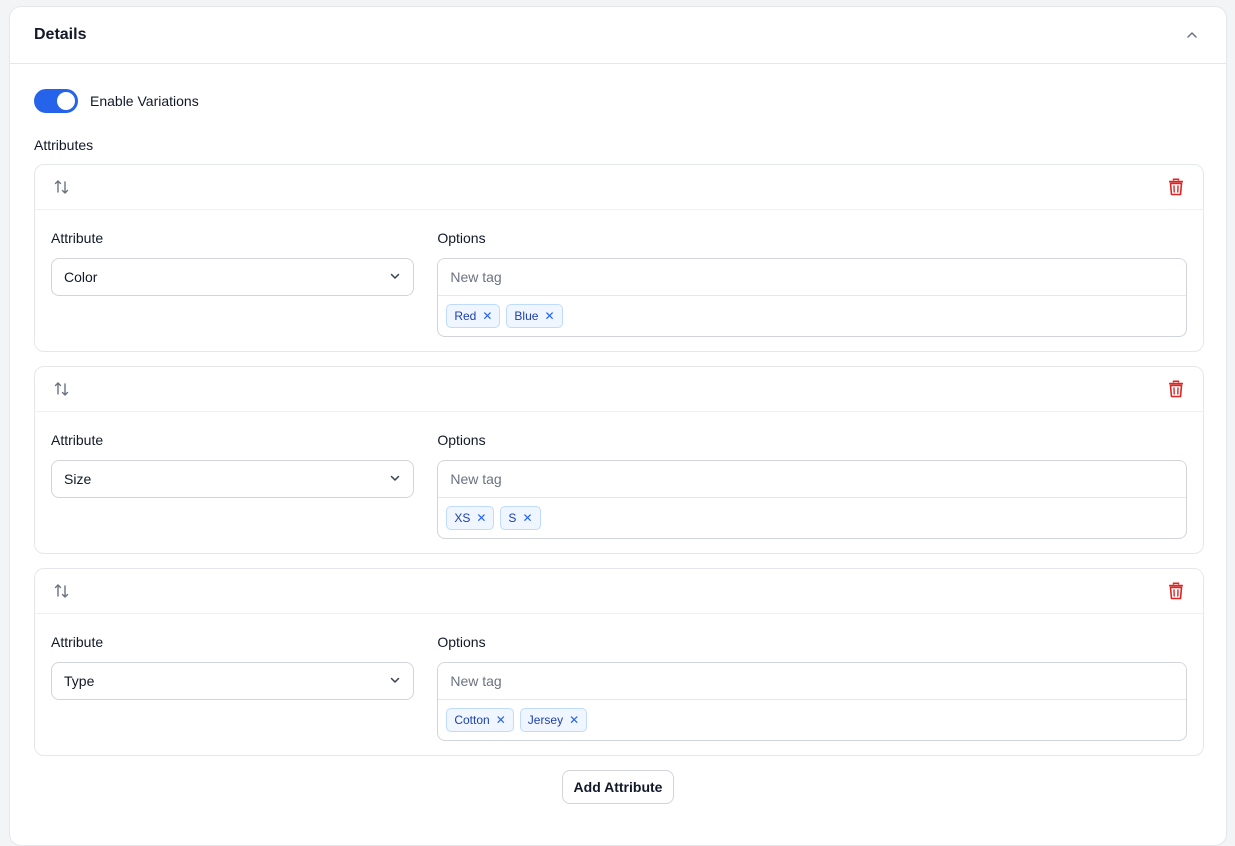 This screenshot has height=846, width=1235. I want to click on add-attribute-row: Add Attribute, so click(618, 787).